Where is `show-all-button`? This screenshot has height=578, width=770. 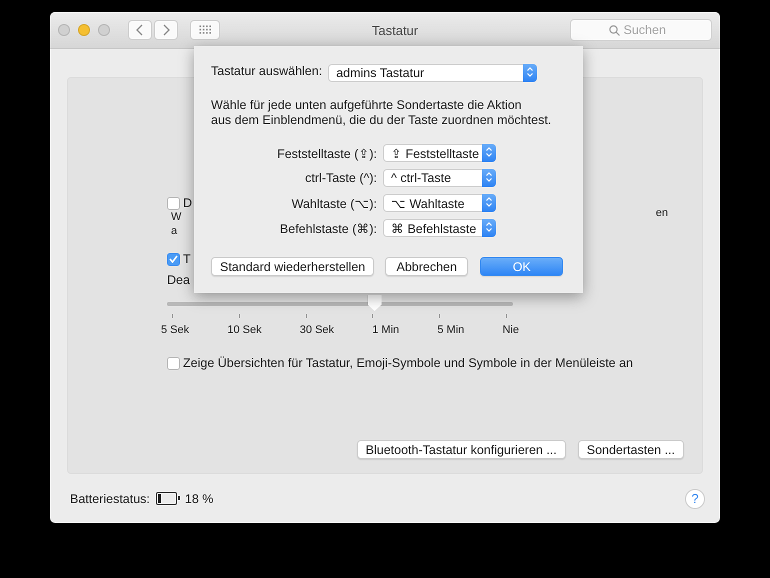
show-all-button is located at coordinates (205, 30).